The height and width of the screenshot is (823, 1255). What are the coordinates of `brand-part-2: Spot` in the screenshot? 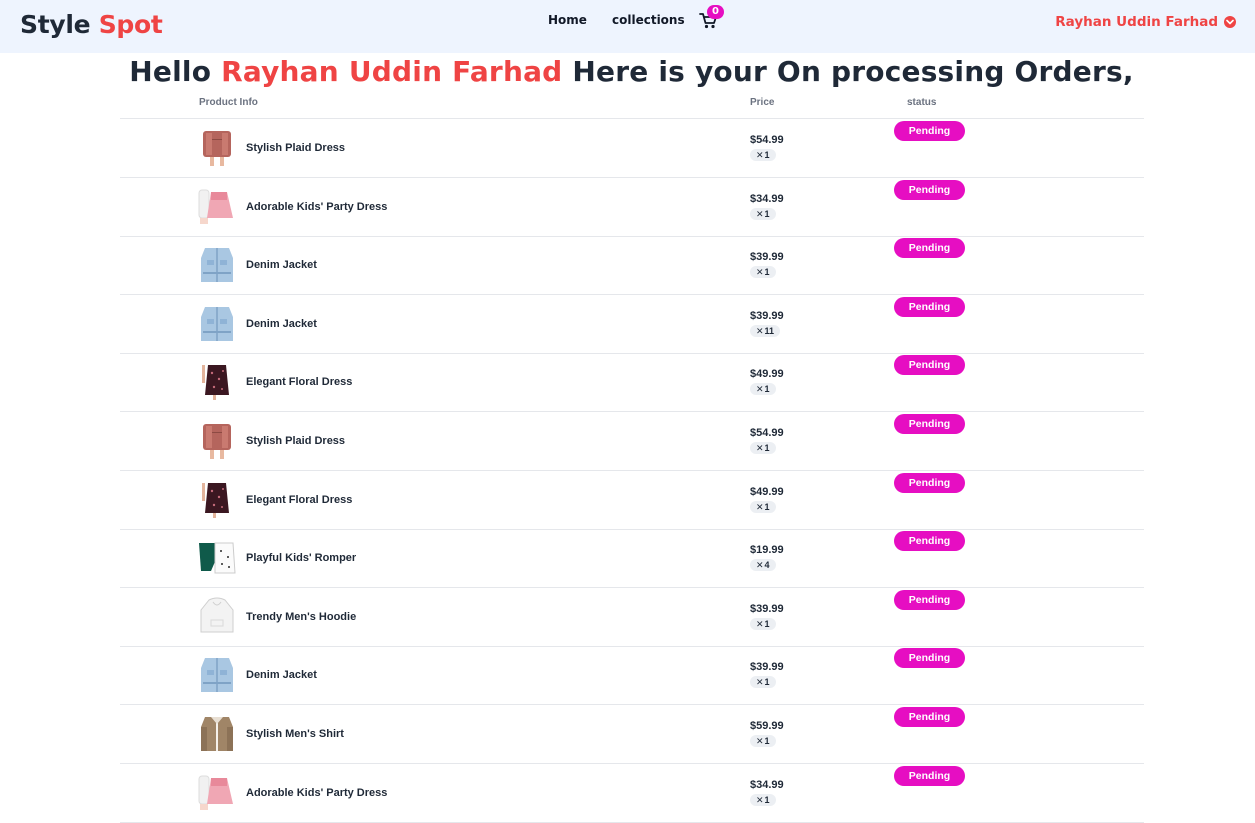 It's located at (130, 24).